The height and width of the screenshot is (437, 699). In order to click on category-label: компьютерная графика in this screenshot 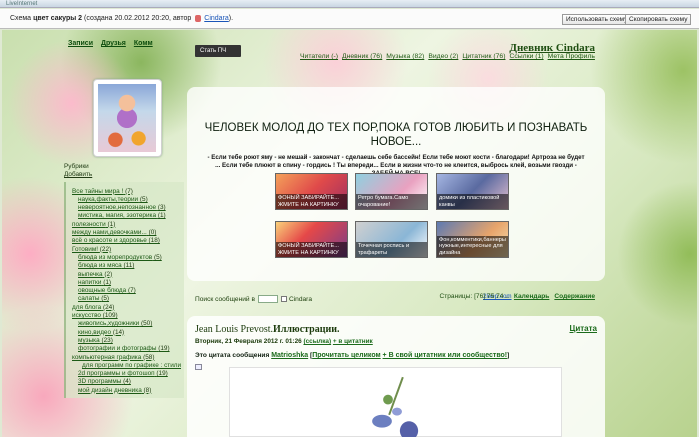, I will do `click(107, 357)`.